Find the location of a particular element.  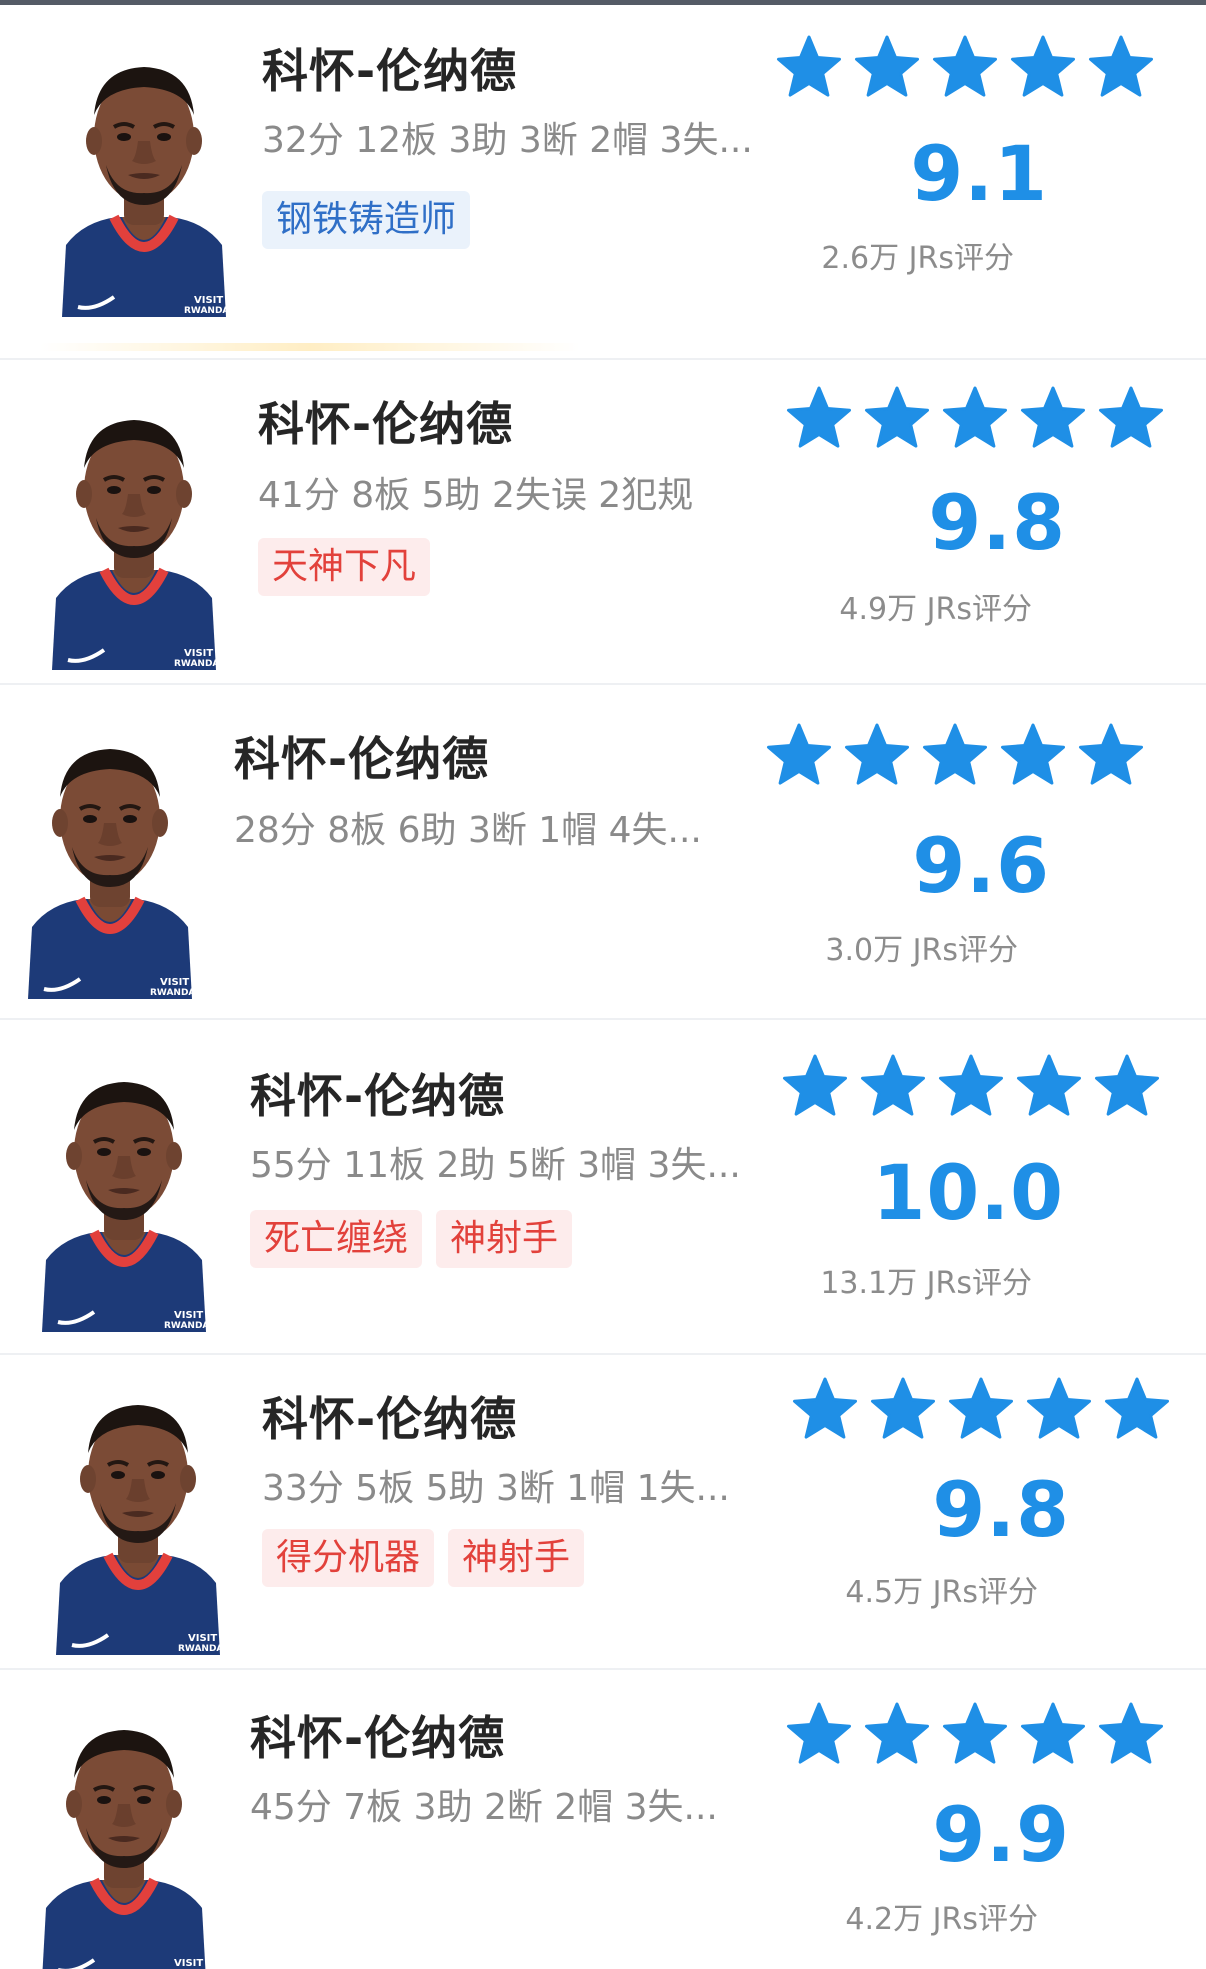

tag-list: 天神下凡 is located at coordinates (344, 567).